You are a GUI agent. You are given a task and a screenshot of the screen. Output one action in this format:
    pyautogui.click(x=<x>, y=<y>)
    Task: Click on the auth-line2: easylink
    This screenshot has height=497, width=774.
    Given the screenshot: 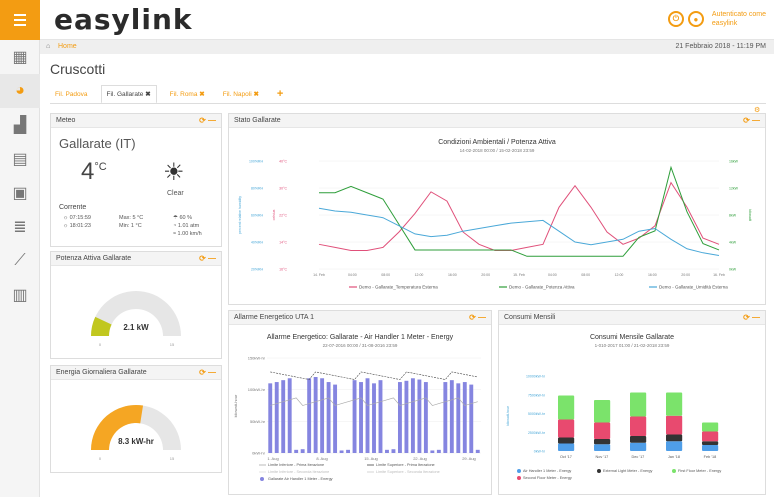 What is the action you would take?
    pyautogui.click(x=724, y=23)
    